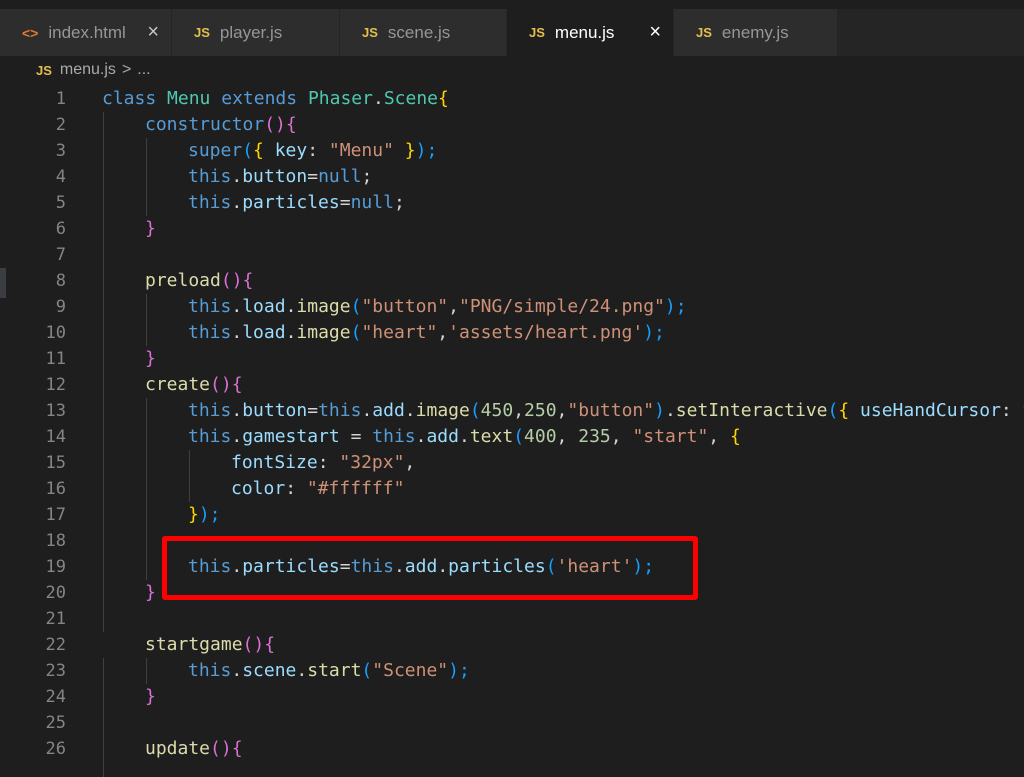 This screenshot has width=1024, height=777. I want to click on token-number: 400, so click(540, 436).